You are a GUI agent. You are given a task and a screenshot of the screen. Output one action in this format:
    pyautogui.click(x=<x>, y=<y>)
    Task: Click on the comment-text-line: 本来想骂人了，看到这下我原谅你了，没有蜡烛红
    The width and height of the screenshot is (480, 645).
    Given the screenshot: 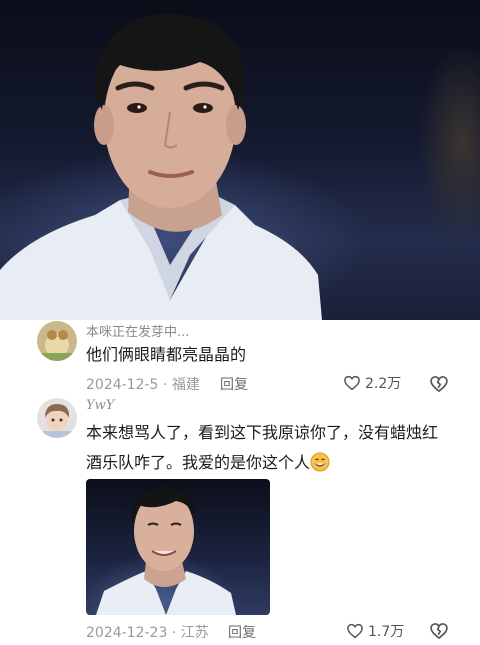 What is the action you would take?
    pyautogui.click(x=262, y=432)
    